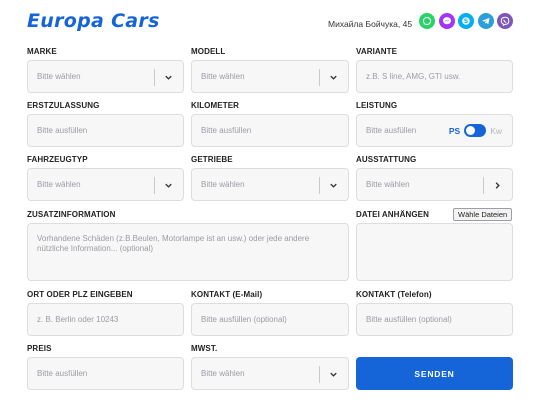 The image size is (540, 405). Describe the element at coordinates (434, 184) in the screenshot. I see `ausstattung-select: Bitte wählen` at that location.